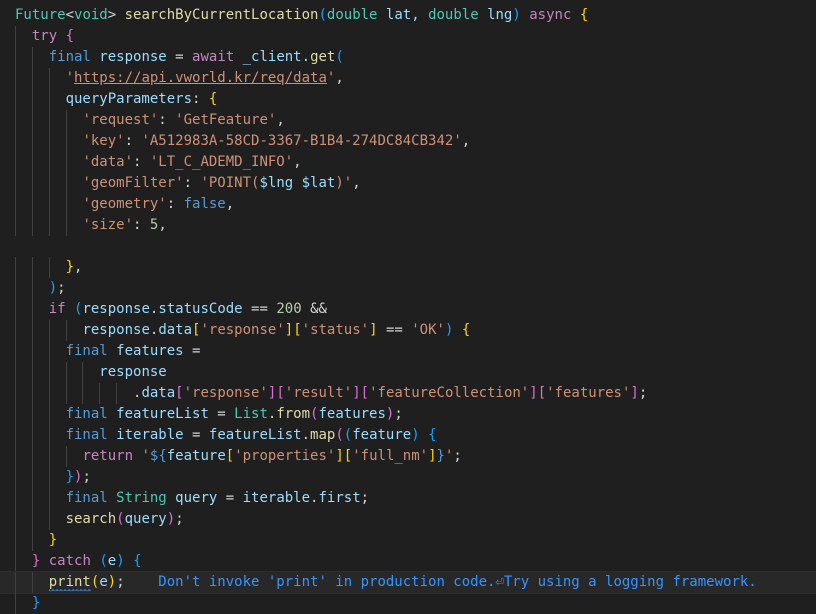 This screenshot has width=816, height=614. Describe the element at coordinates (61, 309) in the screenshot. I see `code-token: if` at that location.